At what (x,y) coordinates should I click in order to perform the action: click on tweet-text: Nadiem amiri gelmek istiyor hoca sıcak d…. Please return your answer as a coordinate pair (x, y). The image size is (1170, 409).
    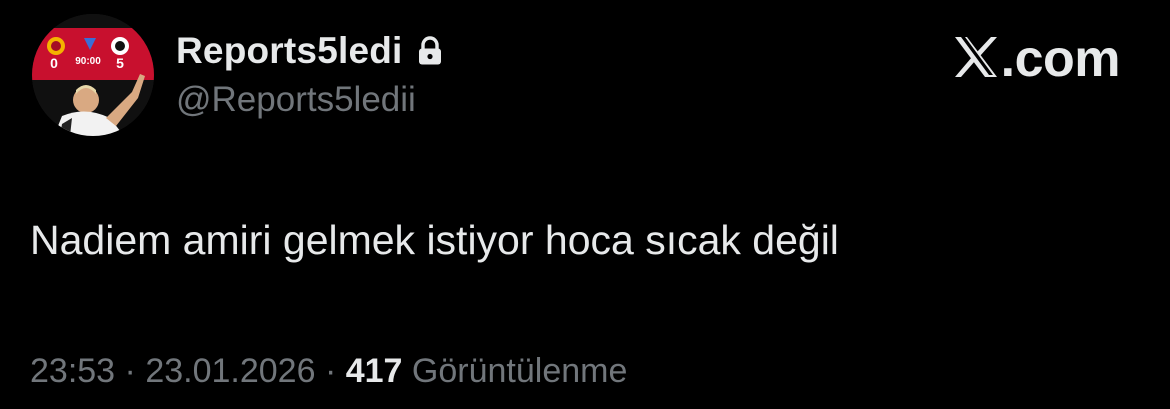
    Looking at the image, I should click on (434, 240).